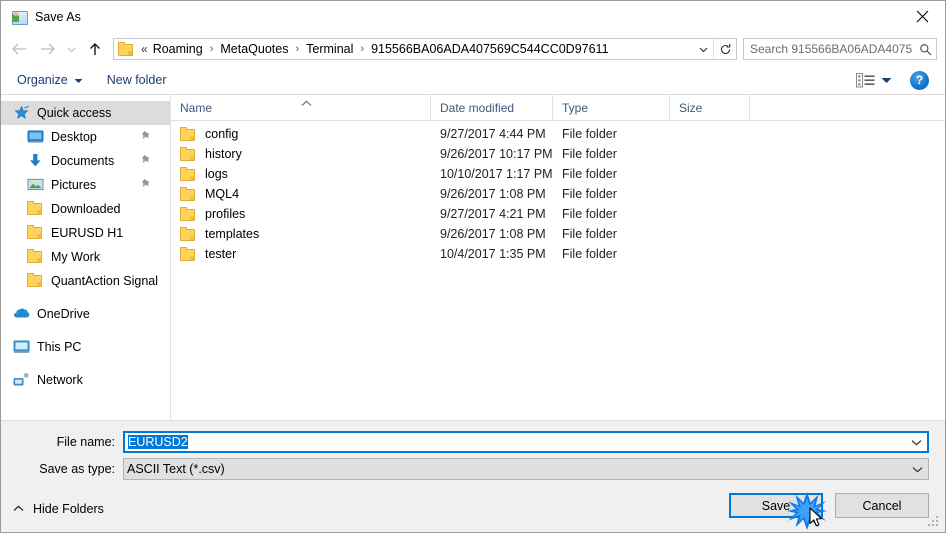  I want to click on pictures-icon, so click(35, 185).